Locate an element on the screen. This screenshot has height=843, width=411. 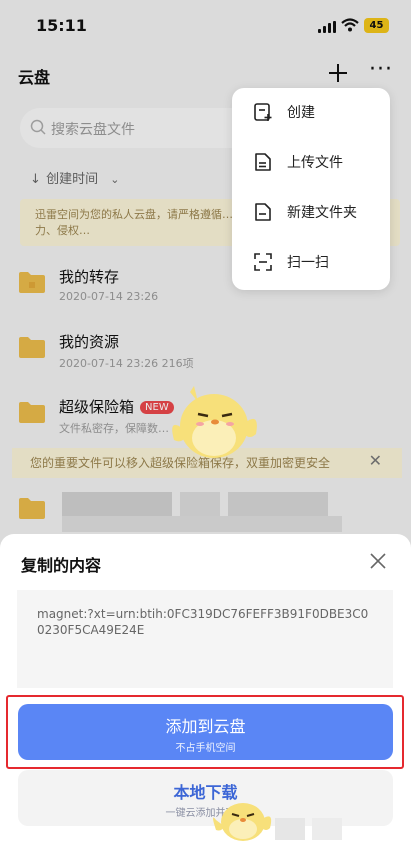
menu-label: 新建文件夹 is located at coordinates (322, 213).